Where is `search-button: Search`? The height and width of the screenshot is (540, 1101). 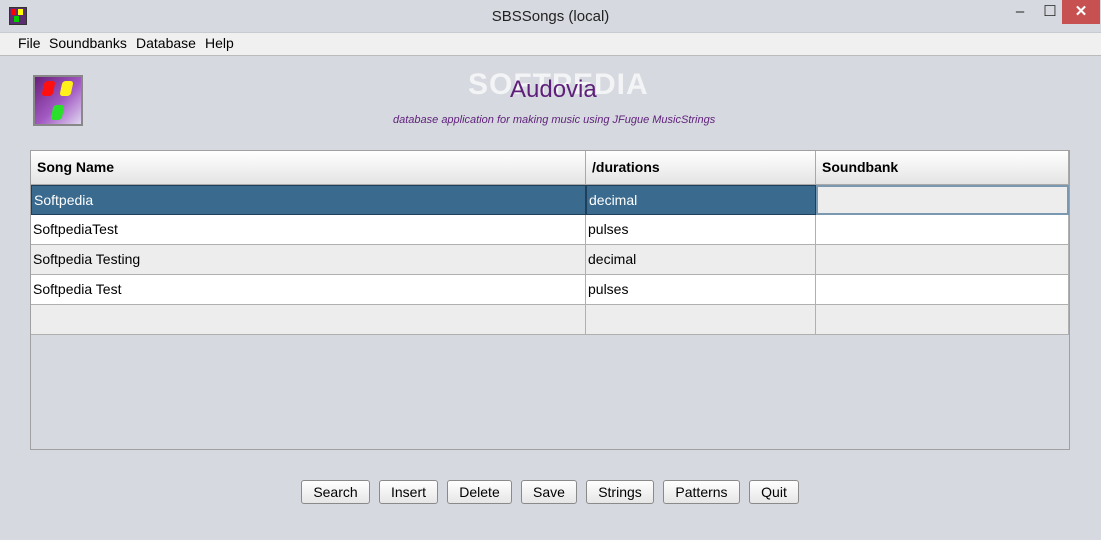 search-button: Search is located at coordinates (335, 492).